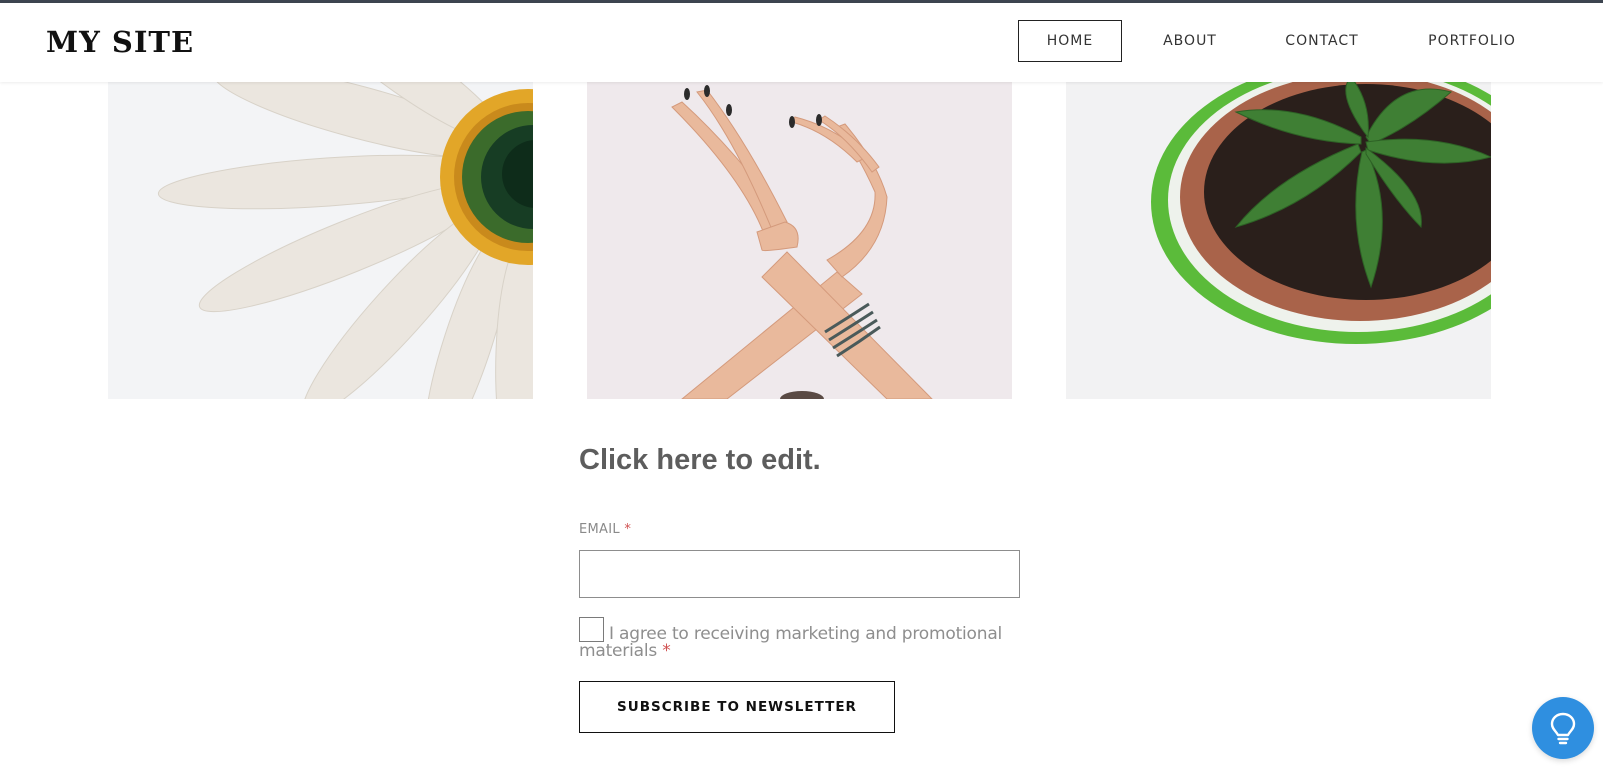 The height and width of the screenshot is (767, 1603). I want to click on daisy-flower-image, so click(320, 240).